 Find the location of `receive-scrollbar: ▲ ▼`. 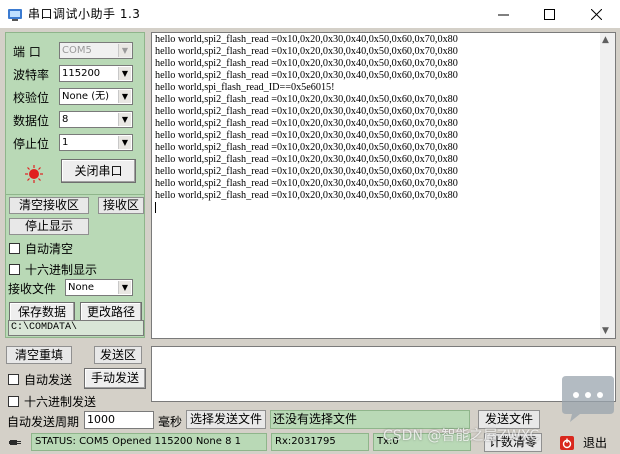

receive-scrollbar: ▲ ▼ is located at coordinates (607, 185).